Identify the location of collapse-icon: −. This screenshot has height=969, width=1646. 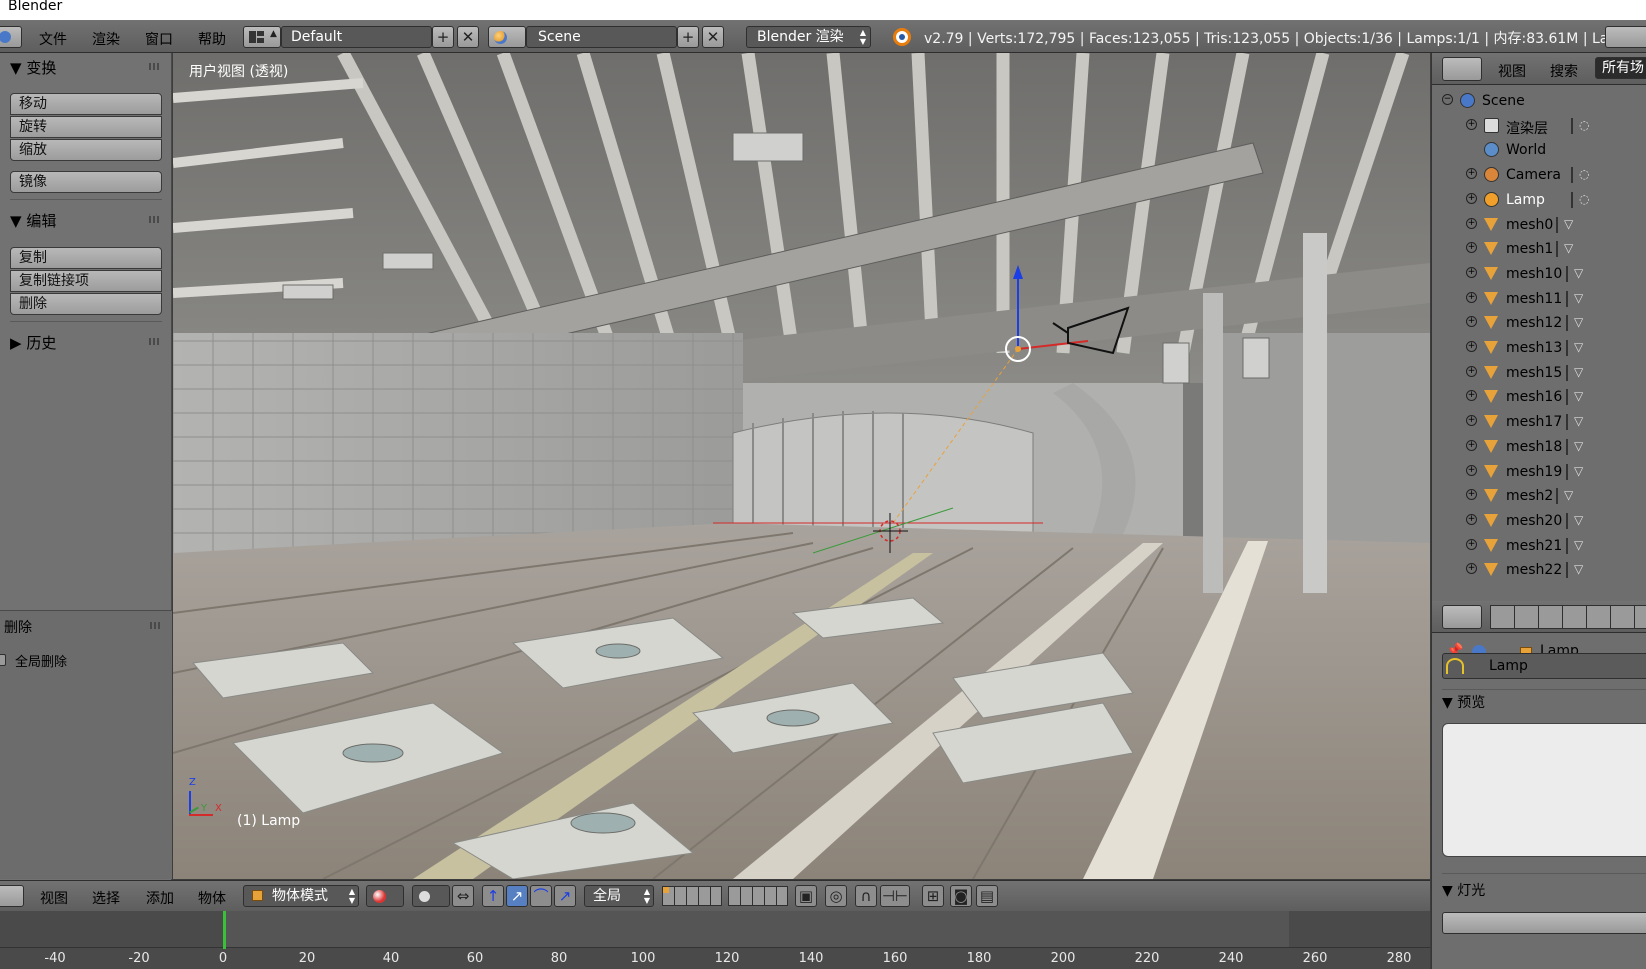
(1447, 99).